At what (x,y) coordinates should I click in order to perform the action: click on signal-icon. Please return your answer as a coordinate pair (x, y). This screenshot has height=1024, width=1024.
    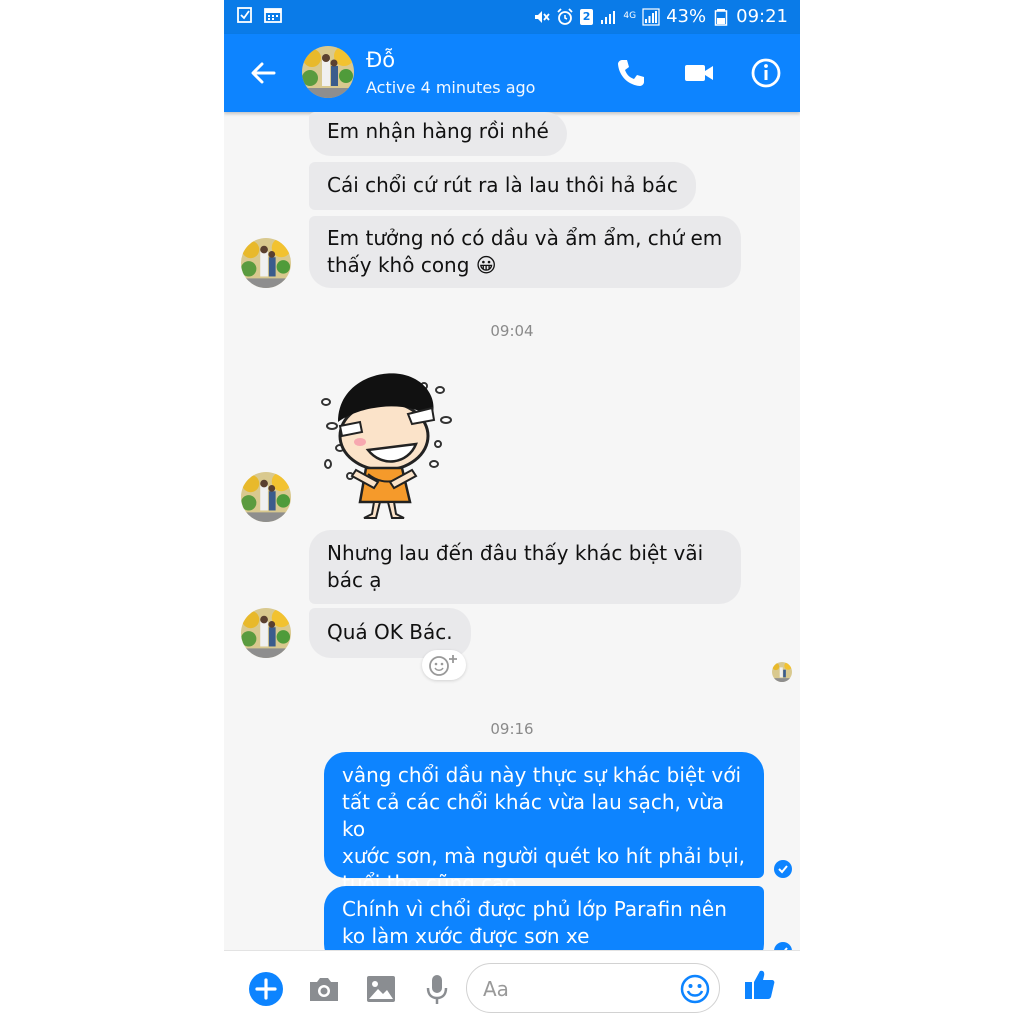
    Looking at the image, I should click on (608, 17).